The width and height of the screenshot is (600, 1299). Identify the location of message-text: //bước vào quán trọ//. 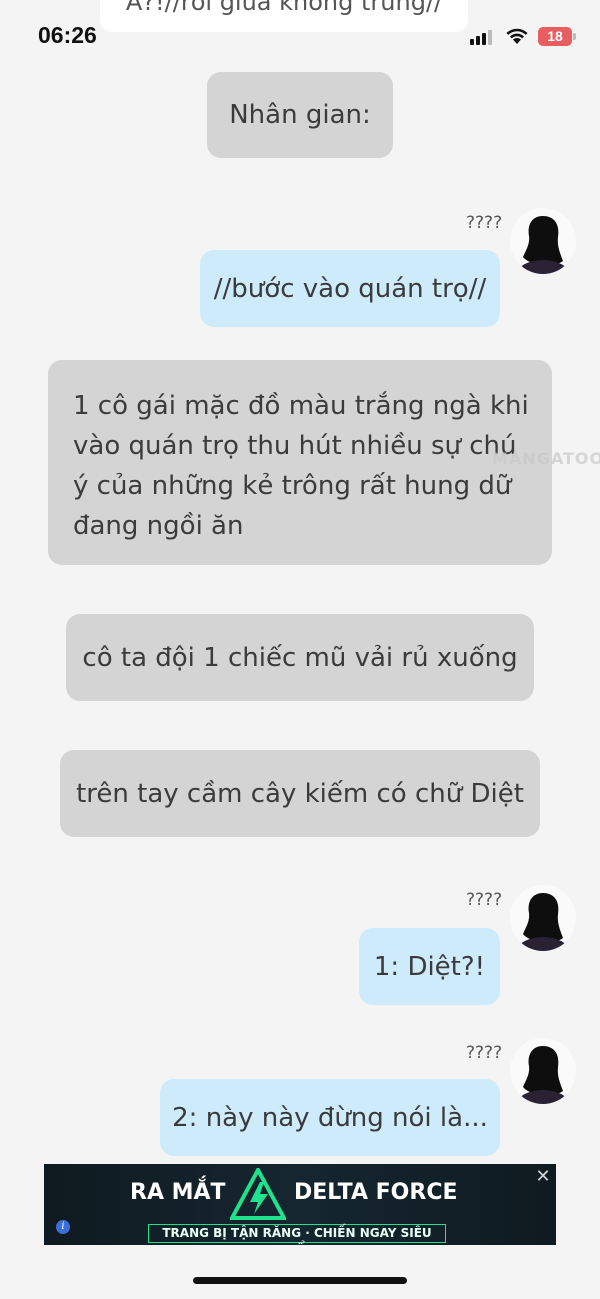
(350, 288).